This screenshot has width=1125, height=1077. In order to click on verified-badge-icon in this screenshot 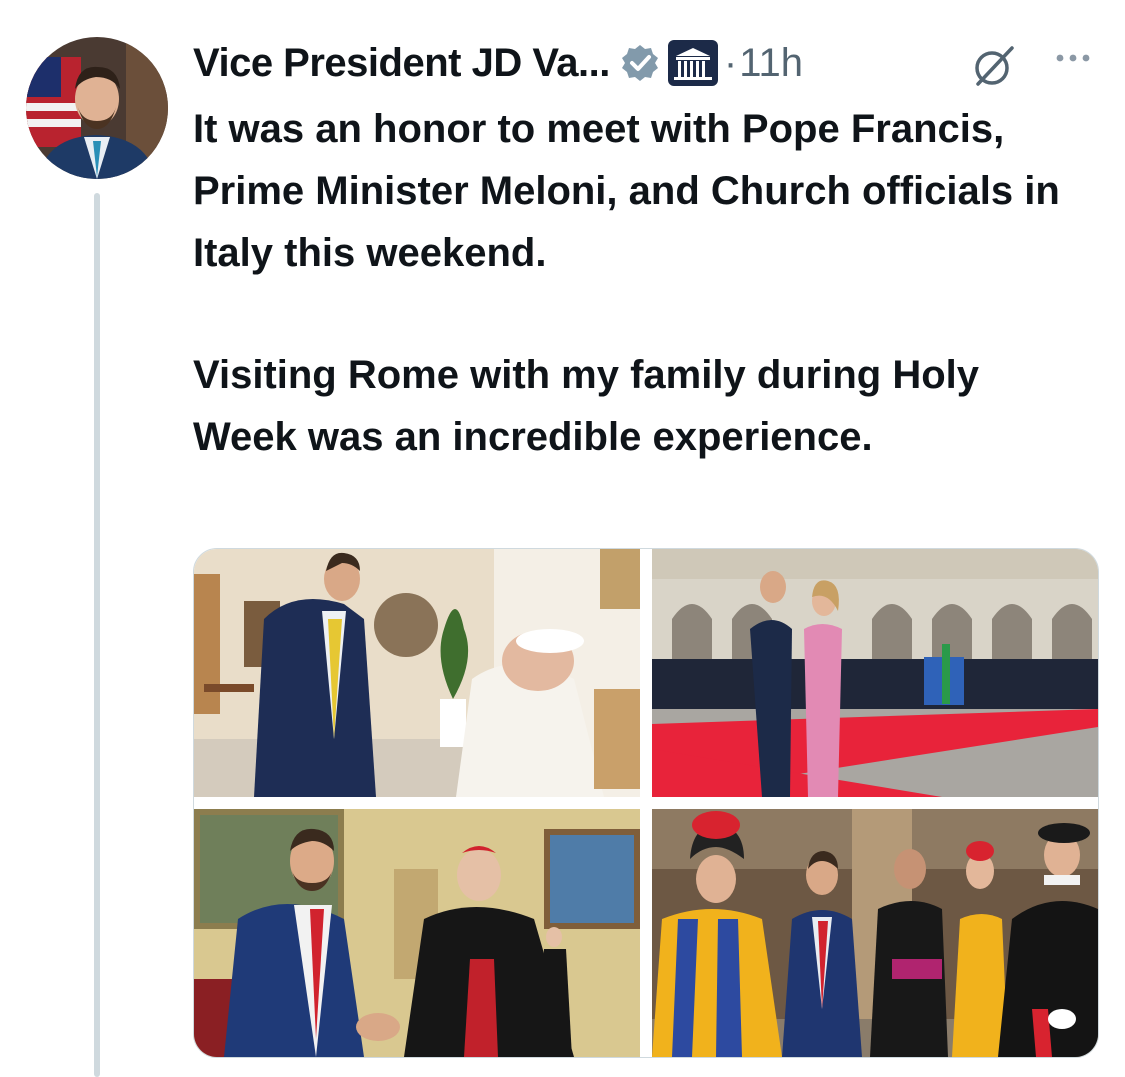, I will do `click(640, 63)`.